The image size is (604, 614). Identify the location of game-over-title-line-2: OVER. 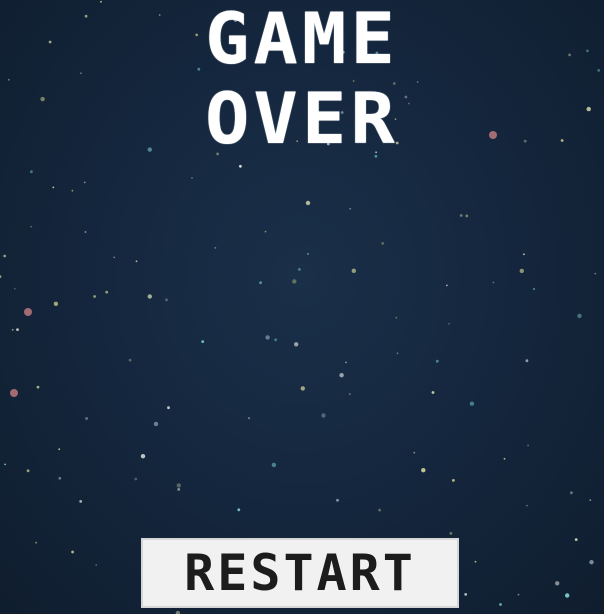
(302, 119).